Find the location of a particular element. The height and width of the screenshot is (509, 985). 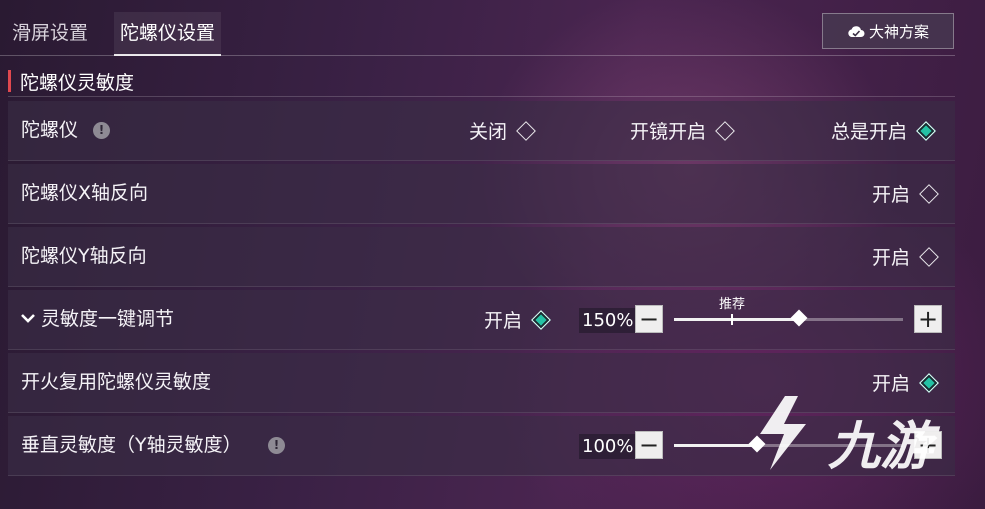

x-invert-label: 陀螺仪X轴反向 is located at coordinates (85, 193).